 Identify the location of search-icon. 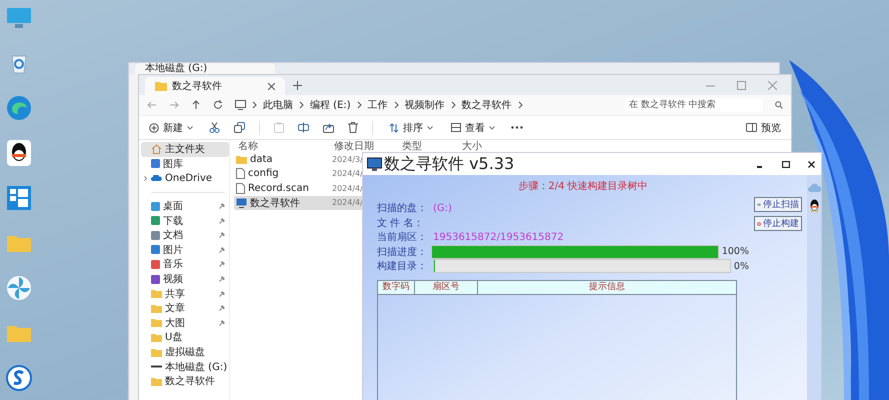
(779, 105).